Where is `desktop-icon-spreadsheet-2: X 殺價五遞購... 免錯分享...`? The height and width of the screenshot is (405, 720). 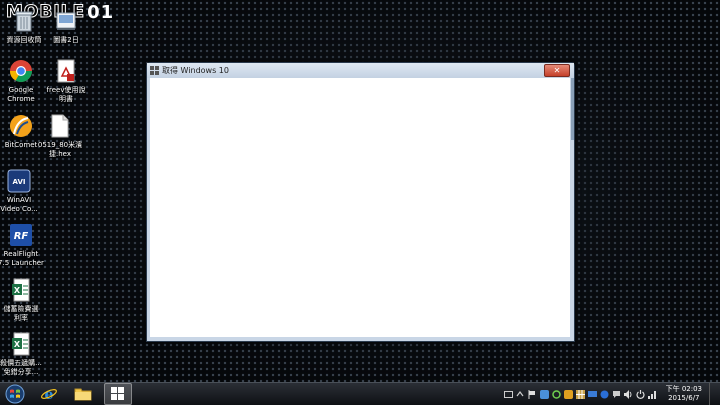
desktop-icon-spreadsheet-2: X 殺價五遞購... 免錯分享... is located at coordinates (22, 354).